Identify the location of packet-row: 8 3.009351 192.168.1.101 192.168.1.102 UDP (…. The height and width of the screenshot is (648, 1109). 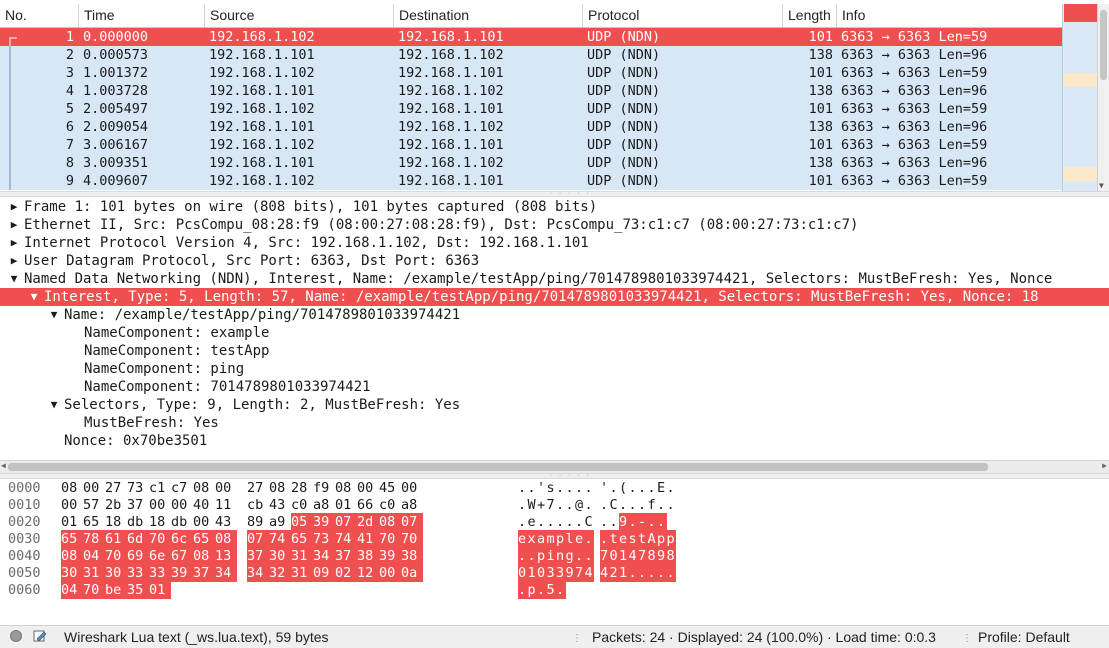
(531, 163).